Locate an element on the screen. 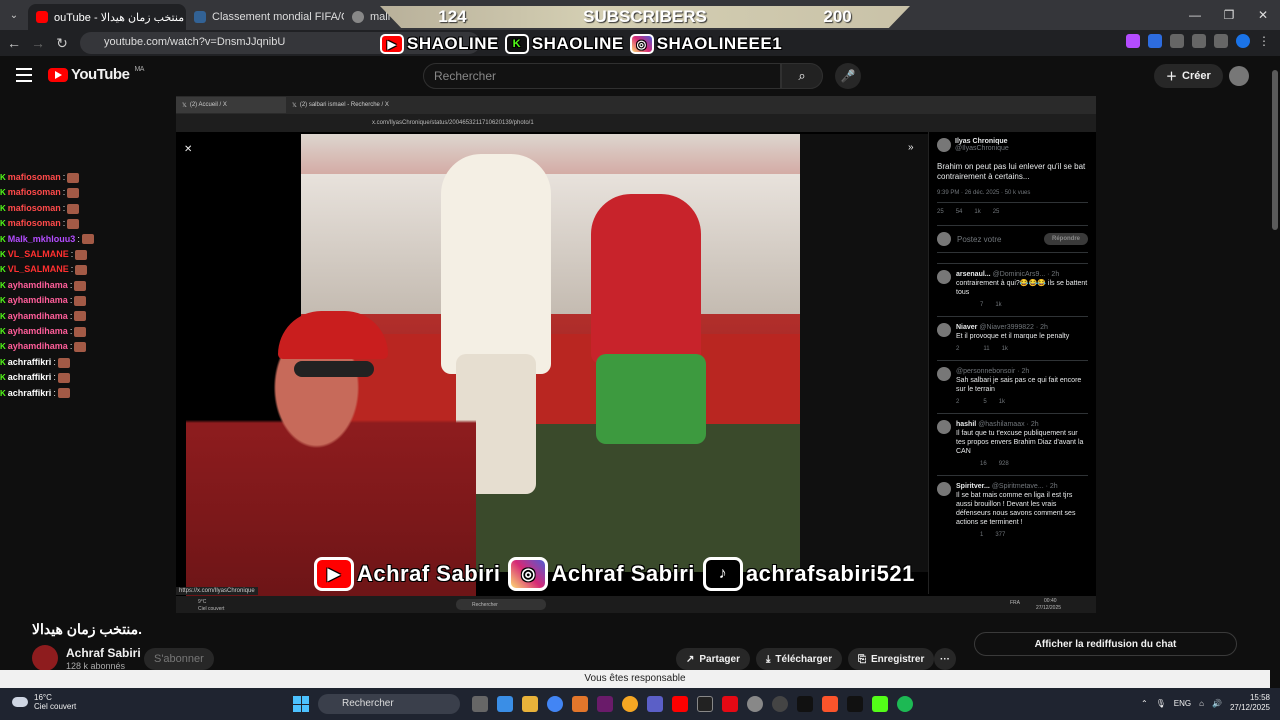 The image size is (1280, 720). forward-icon: → is located at coordinates (38, 43).